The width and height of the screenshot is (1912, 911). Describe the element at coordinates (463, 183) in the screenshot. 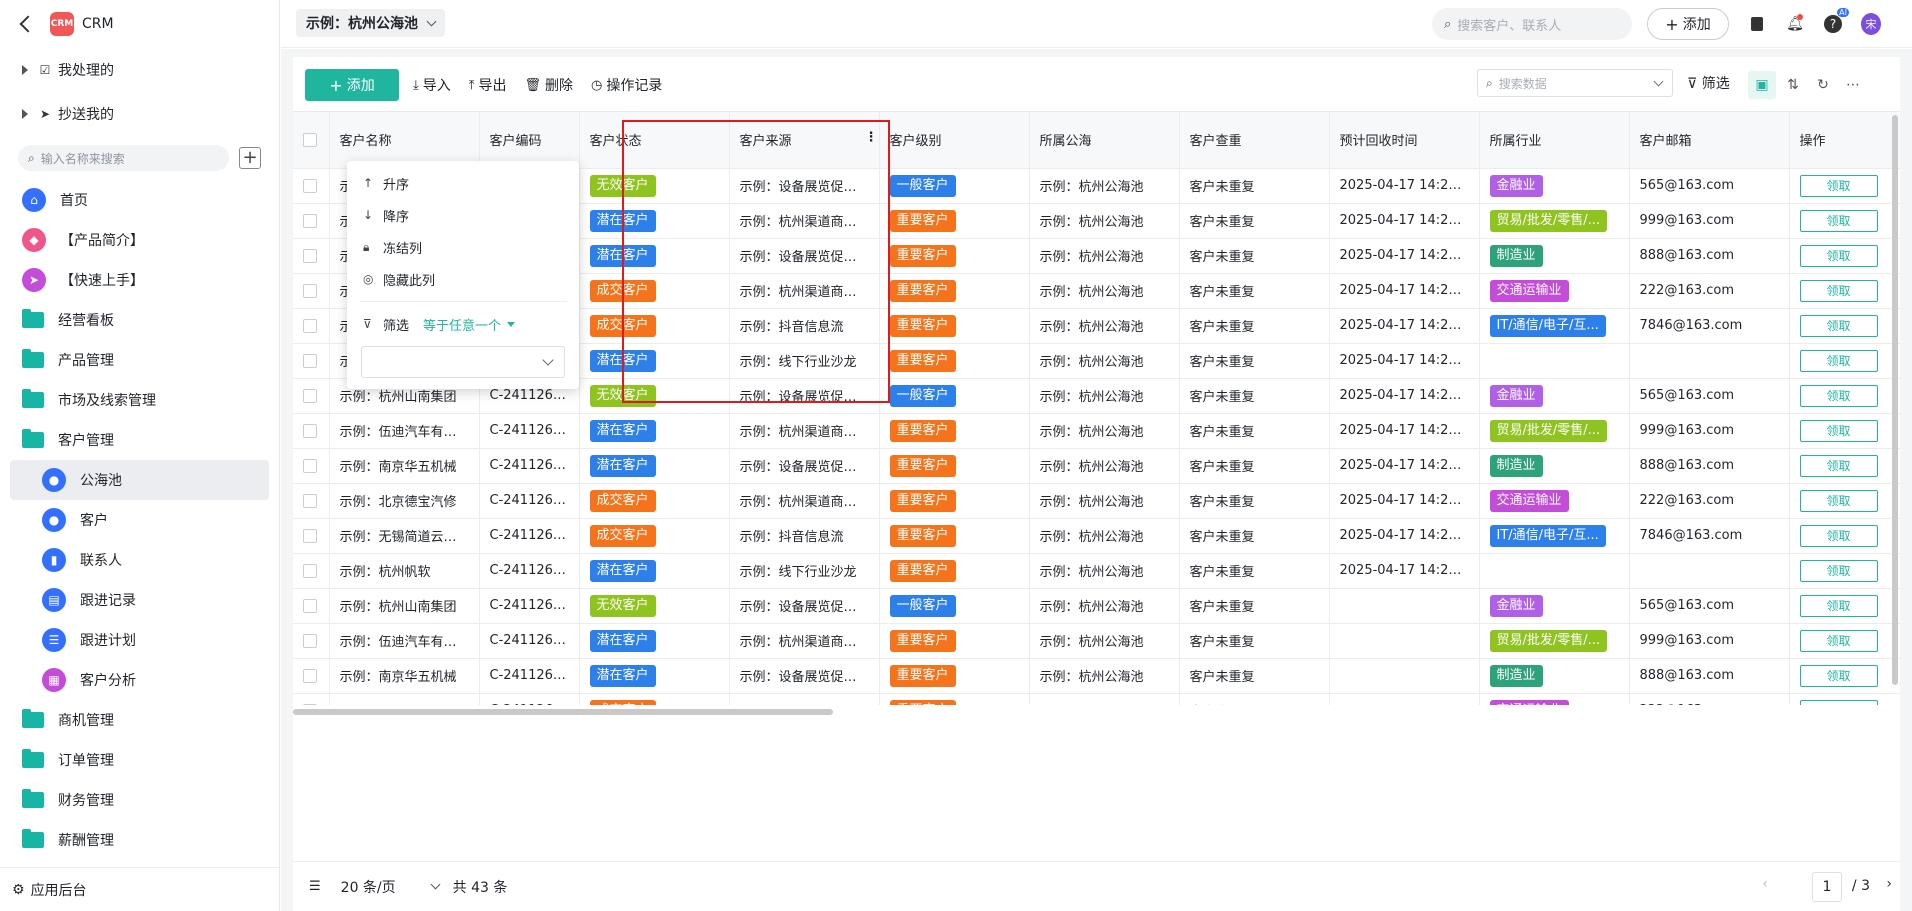

I see `sort-ascending-item: ↑ 升序` at that location.